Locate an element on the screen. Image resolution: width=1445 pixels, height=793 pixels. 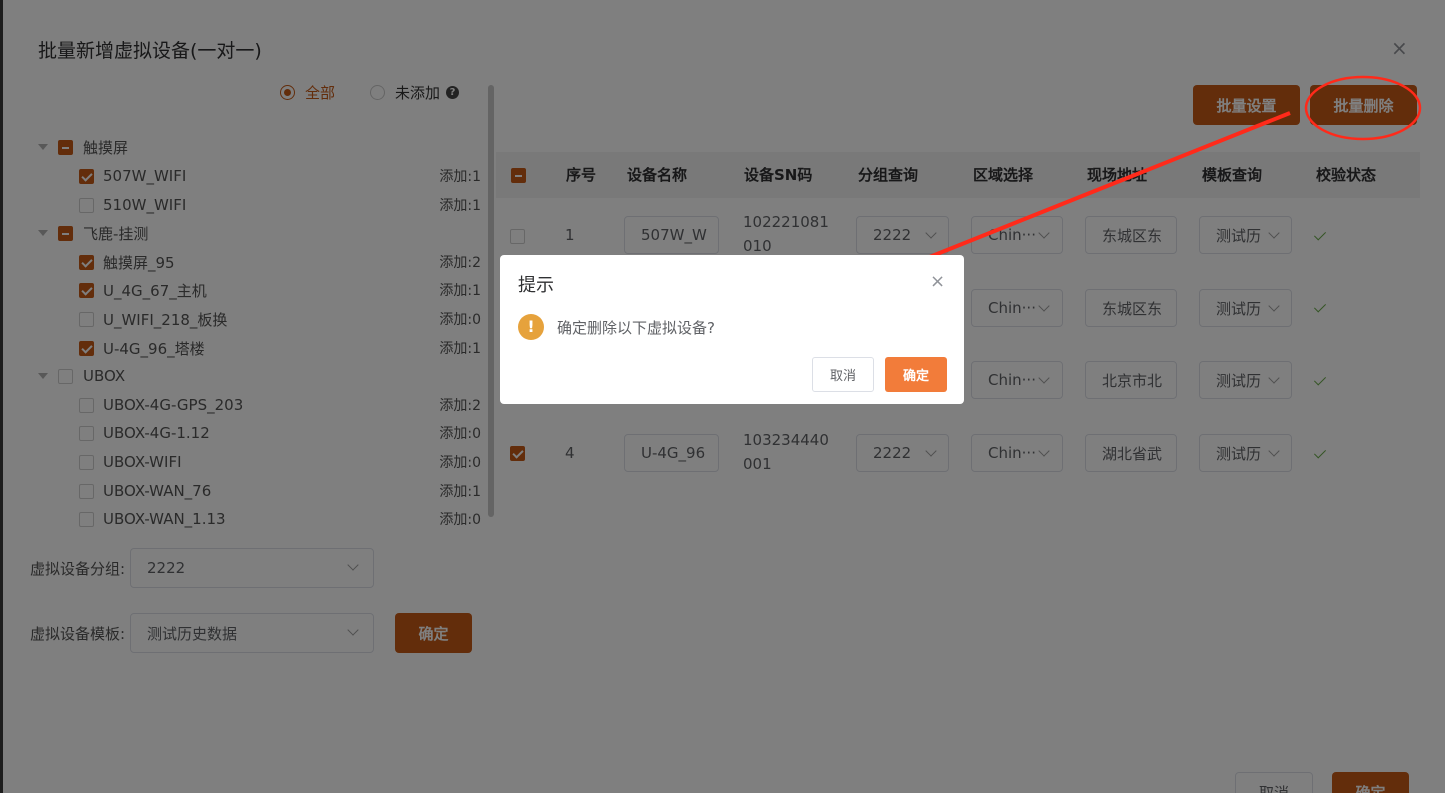
message-cancel-button: 取消 is located at coordinates (843, 374).